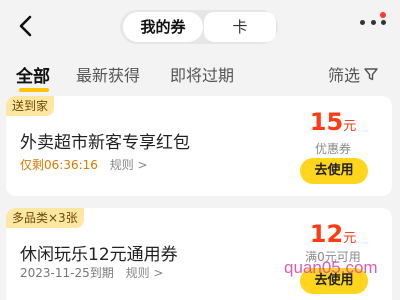 Image resolution: width=400 pixels, height=300 pixels. I want to click on coupon-filter-tabs: 全部 最新获得 即将过期 筛选, so click(200, 76).